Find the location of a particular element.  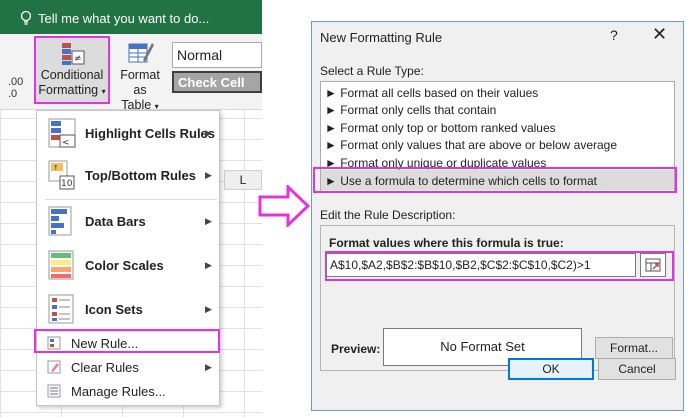

fat-label-1: Format as is located at coordinates (140, 82).